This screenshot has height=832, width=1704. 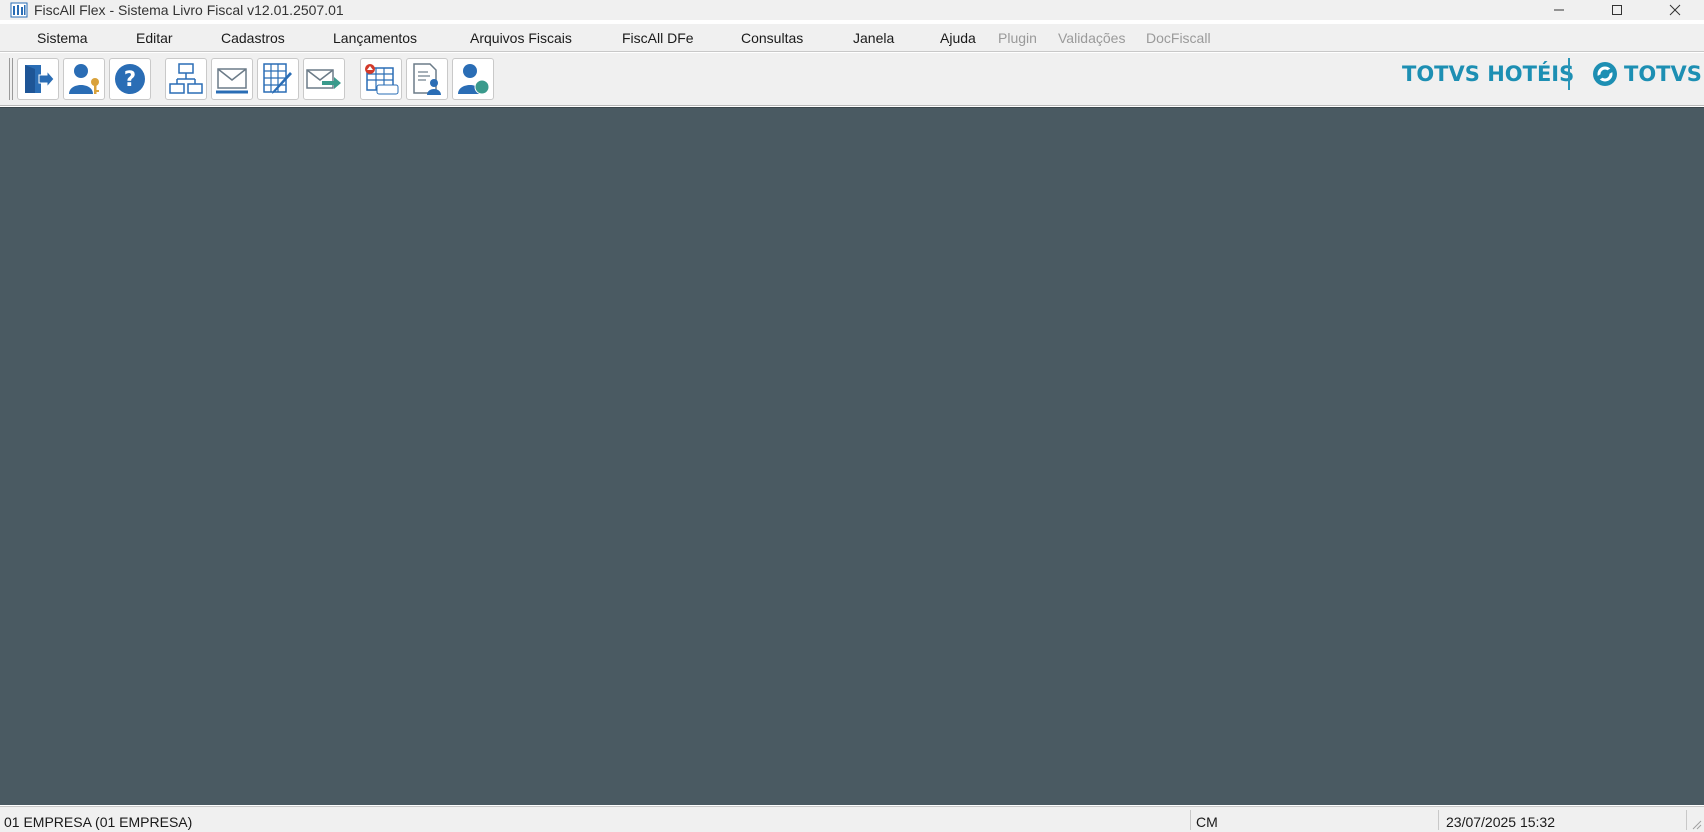 What do you see at coordinates (1500, 822) in the screenshot?
I see `status-datetime: 23/07/2025 15:32` at bounding box center [1500, 822].